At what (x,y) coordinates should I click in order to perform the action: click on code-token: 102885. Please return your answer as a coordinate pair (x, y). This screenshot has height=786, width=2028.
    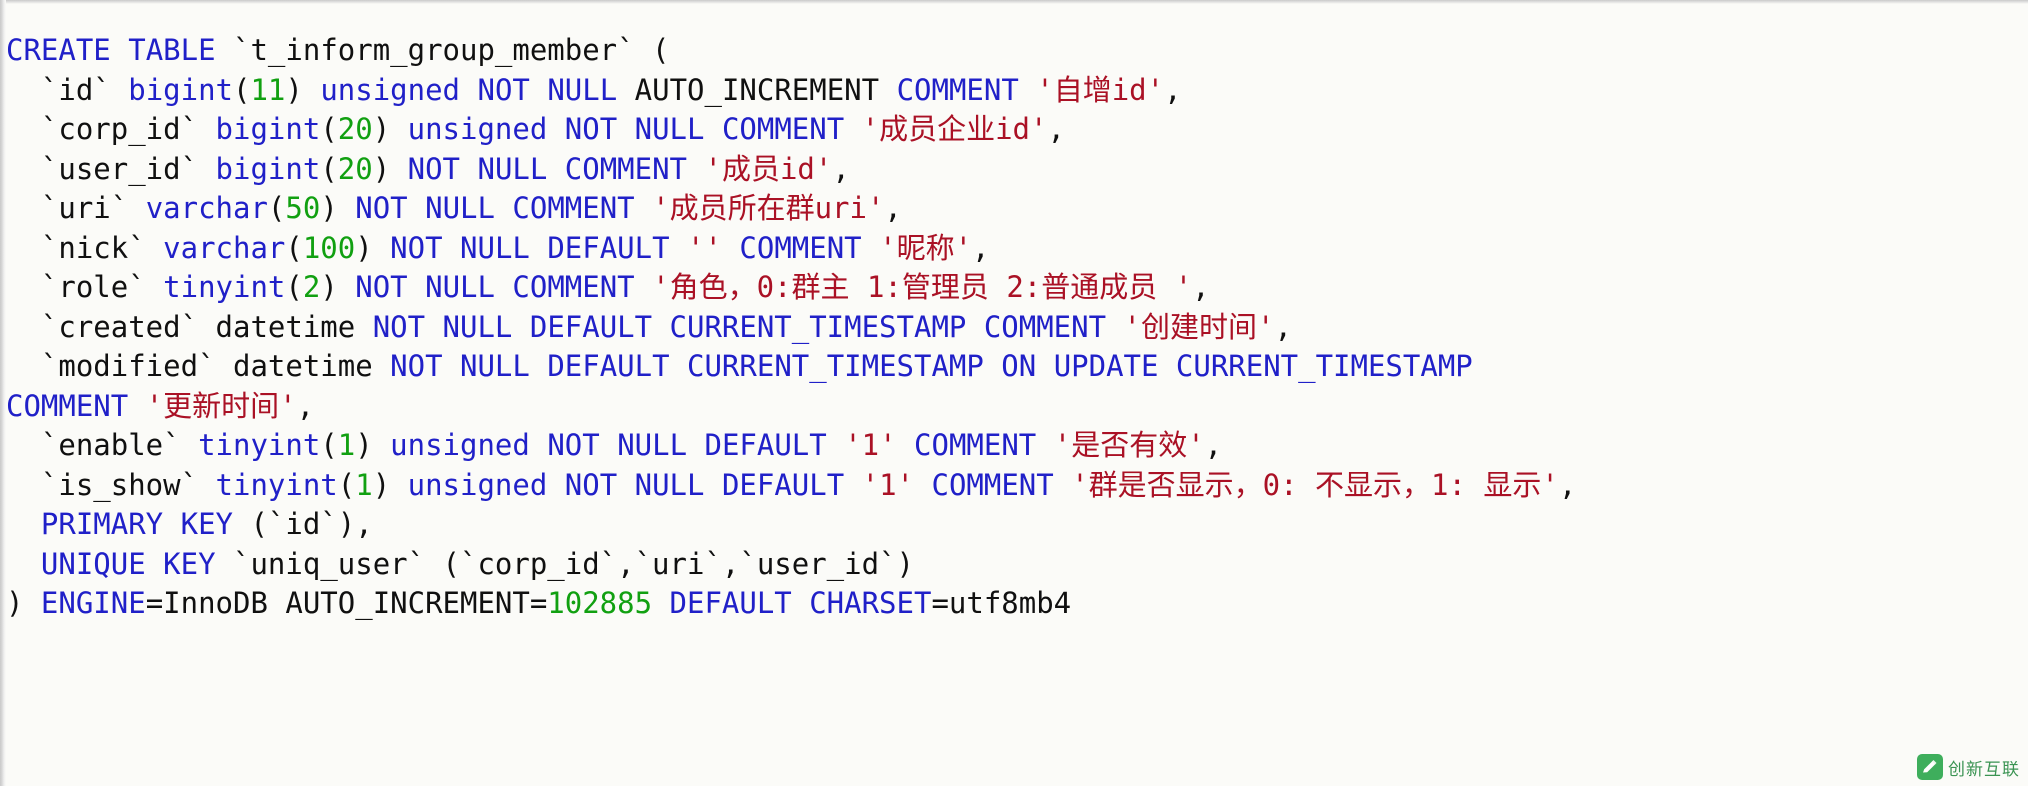
    Looking at the image, I should click on (600, 603).